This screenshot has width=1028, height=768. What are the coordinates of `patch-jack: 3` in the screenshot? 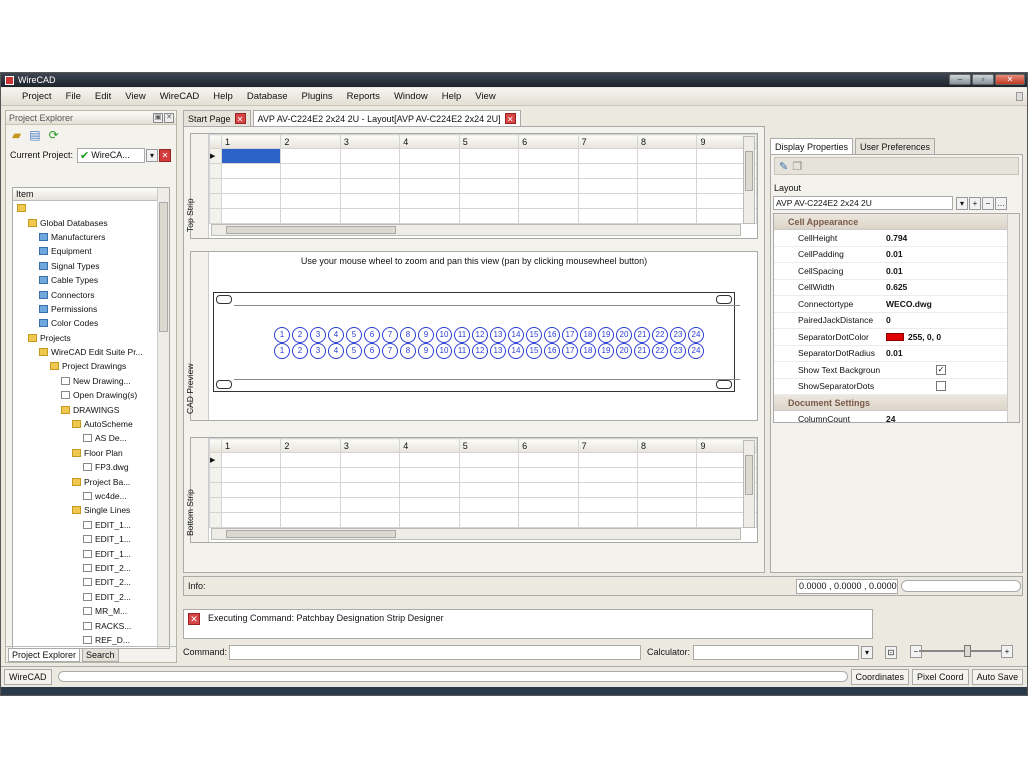 It's located at (318, 335).